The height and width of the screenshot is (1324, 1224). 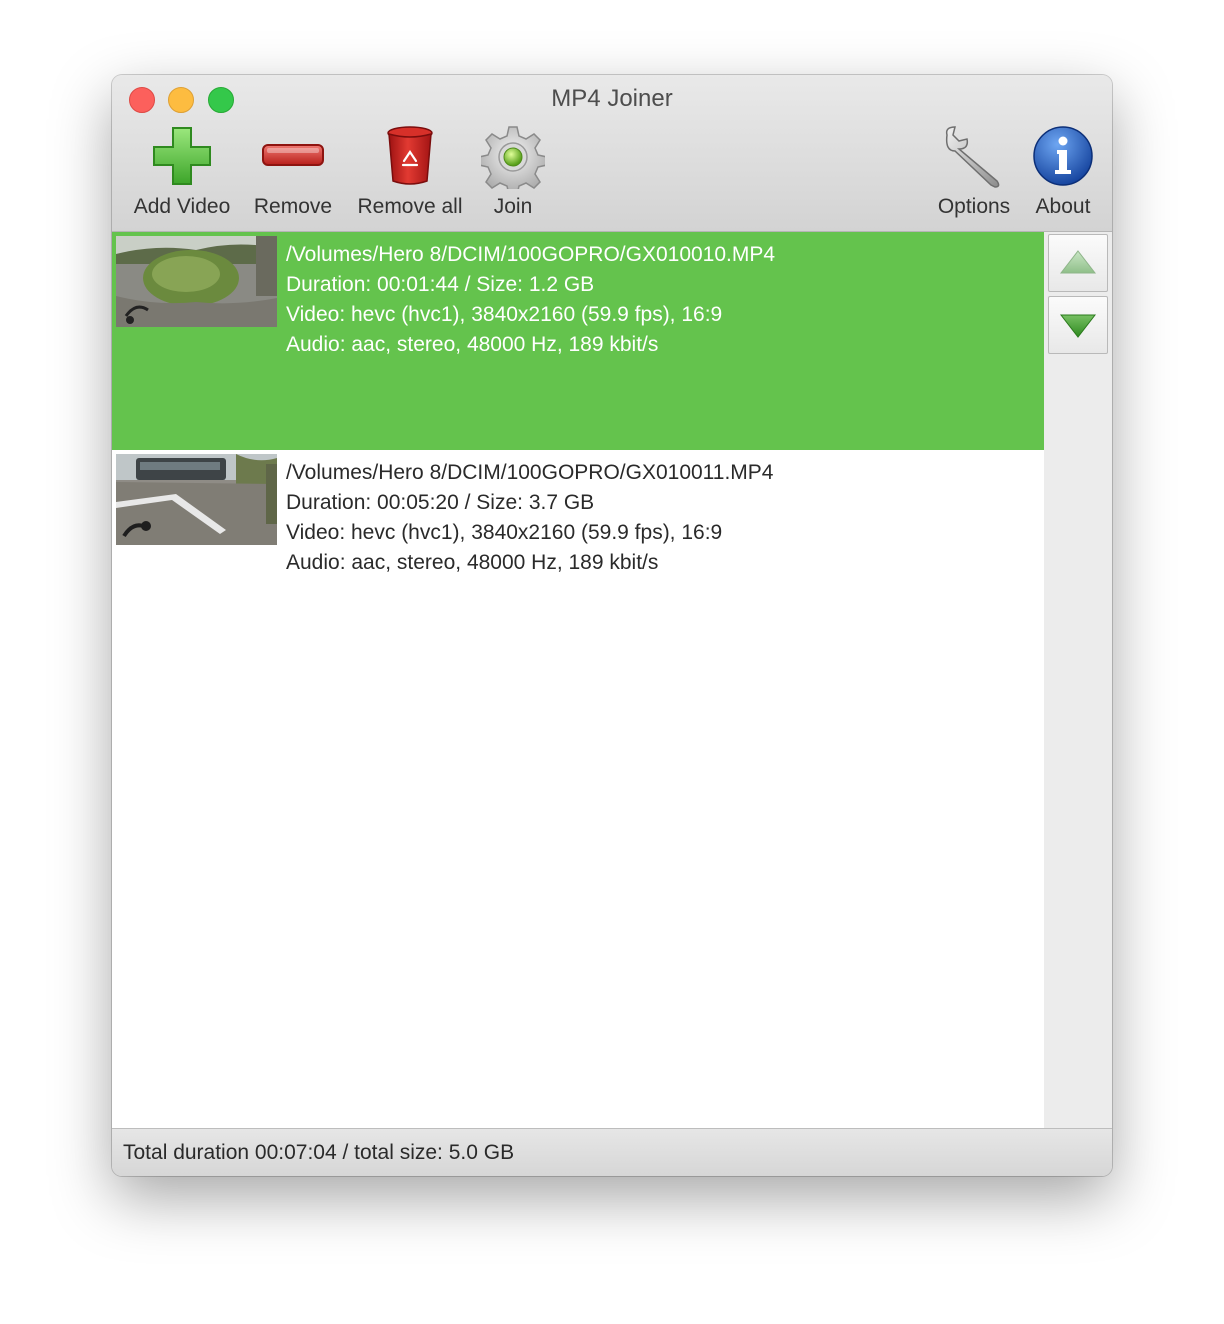 I want to click on info-icon, so click(x=1063, y=156).